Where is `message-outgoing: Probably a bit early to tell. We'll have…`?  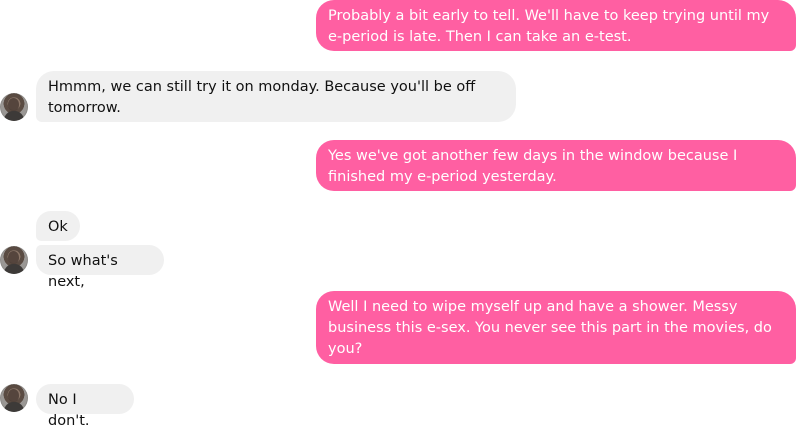
message-outgoing: Probably a bit early to tell. We'll have… is located at coordinates (556, 25).